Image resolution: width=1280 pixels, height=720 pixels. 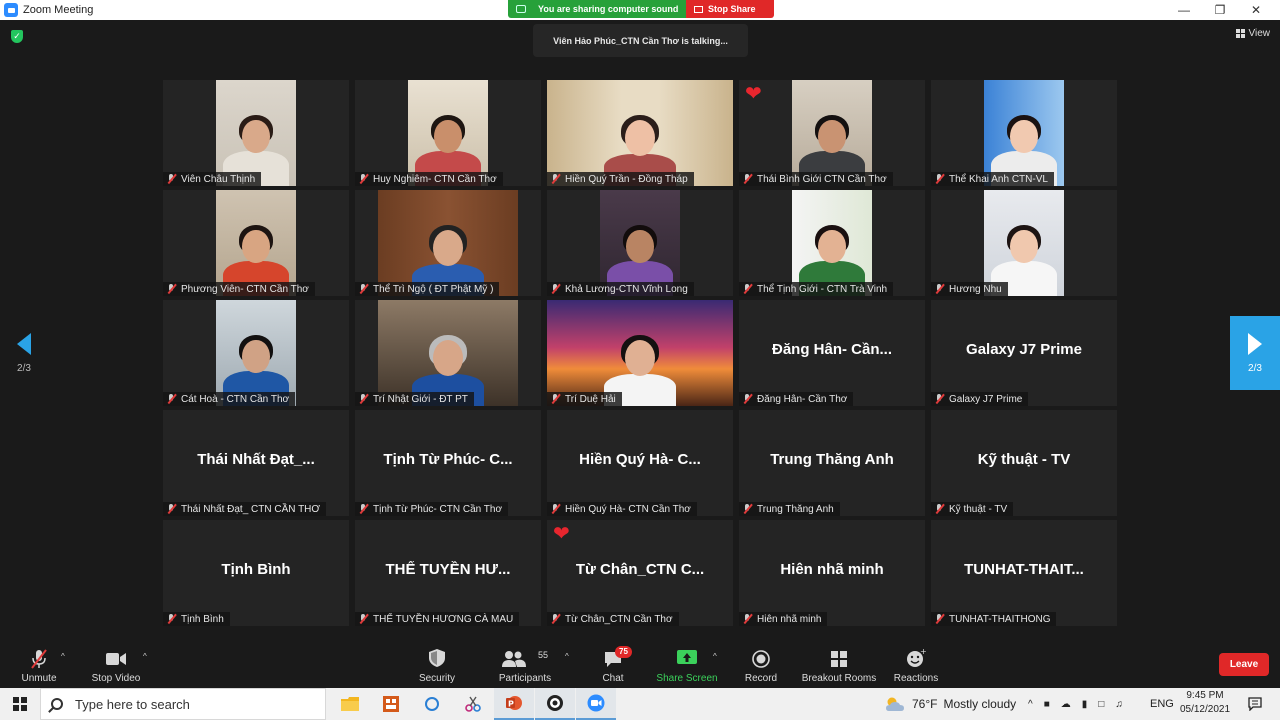 I want to click on obs-taskbar-app, so click(x=555, y=704).